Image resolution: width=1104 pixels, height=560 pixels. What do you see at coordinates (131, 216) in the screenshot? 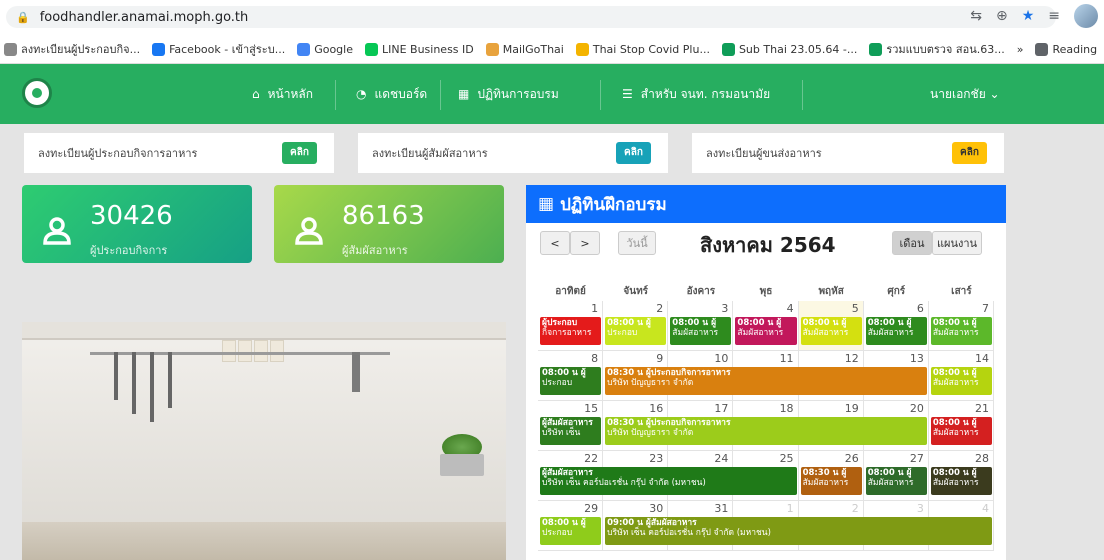
I see `operators-count: 30426` at bounding box center [131, 216].